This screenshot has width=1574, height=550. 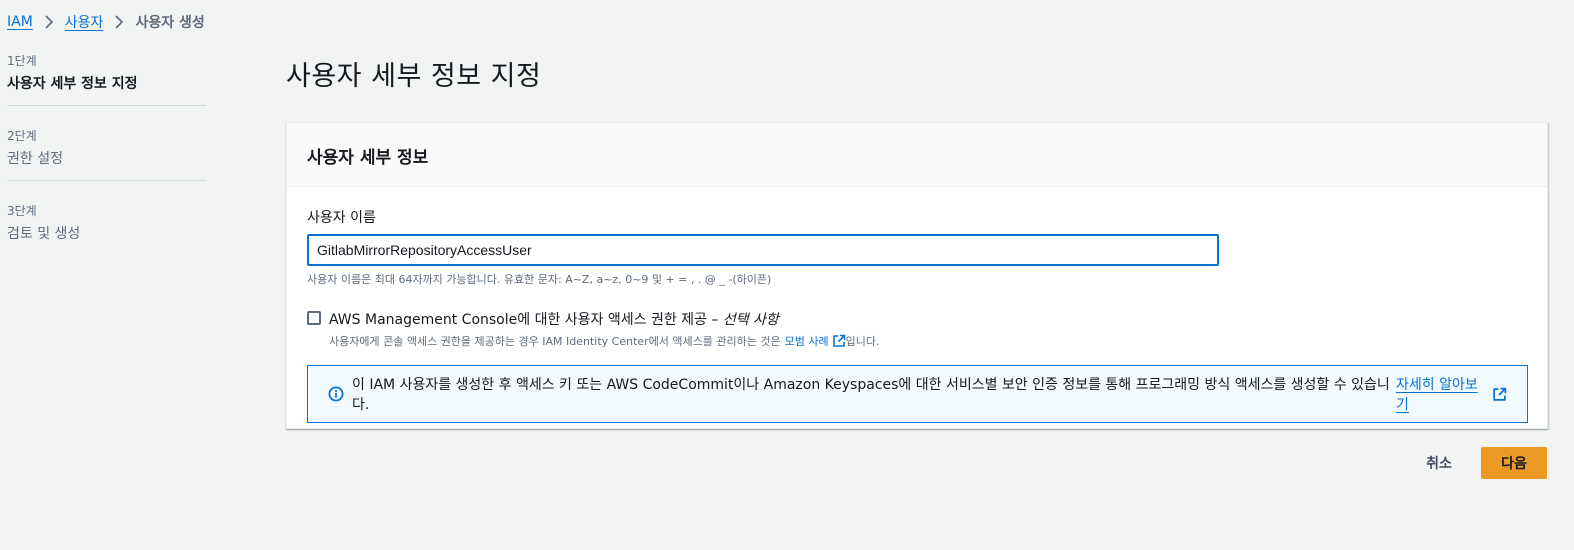 I want to click on username-label: 사용자 이름, so click(x=341, y=218).